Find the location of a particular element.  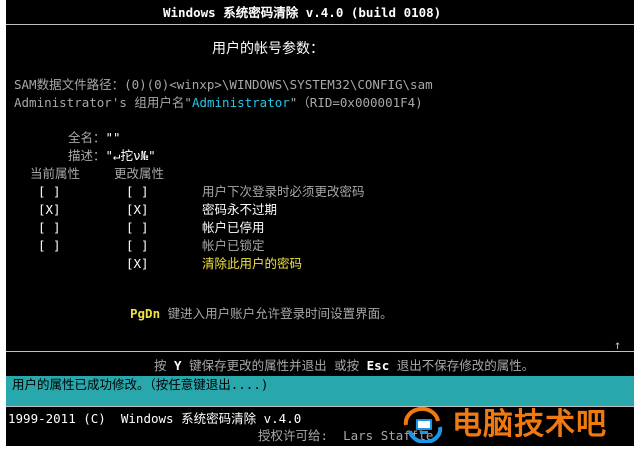

description-row: 描述："↵拕ν№" is located at coordinates (112, 155).